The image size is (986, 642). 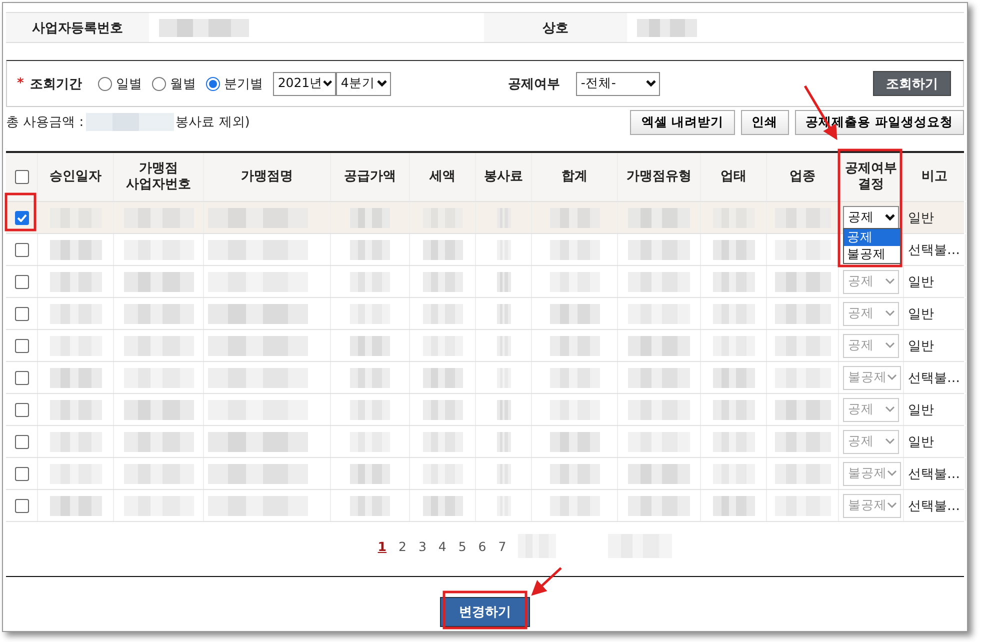 I want to click on decision-select: 공제, so click(x=871, y=218).